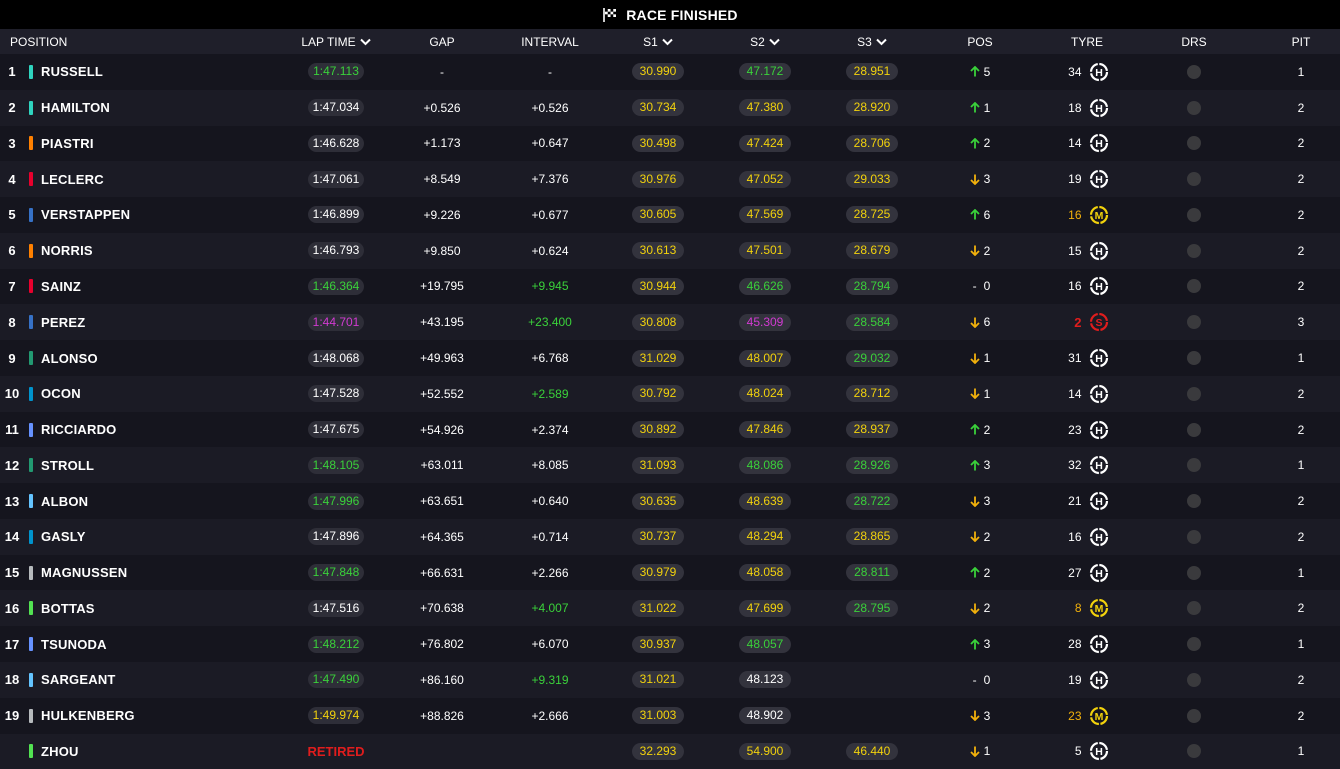  I want to click on driver-name: SARGEANT, so click(78, 679).